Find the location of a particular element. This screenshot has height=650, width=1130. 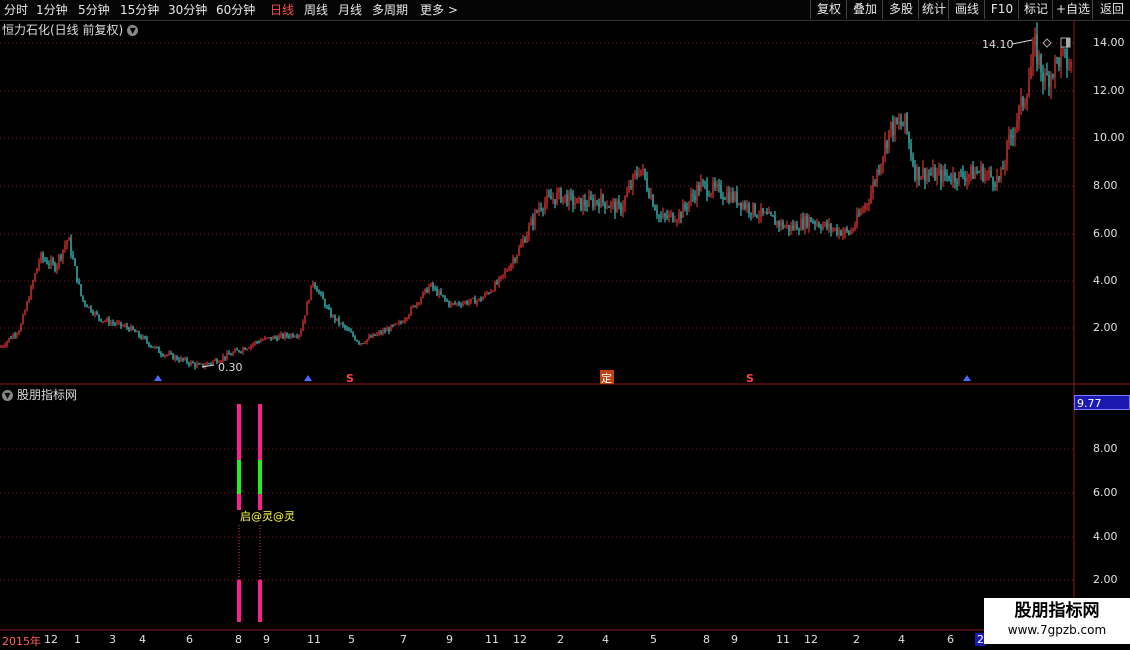

ding-signal-text: 定 is located at coordinates (606, 378).